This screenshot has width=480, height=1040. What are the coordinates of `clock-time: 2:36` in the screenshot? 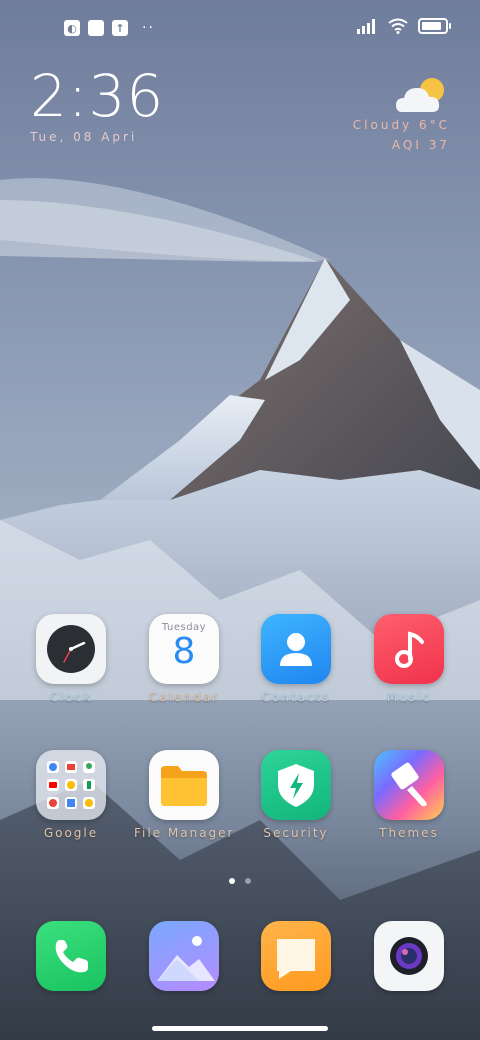 It's located at (97, 96).